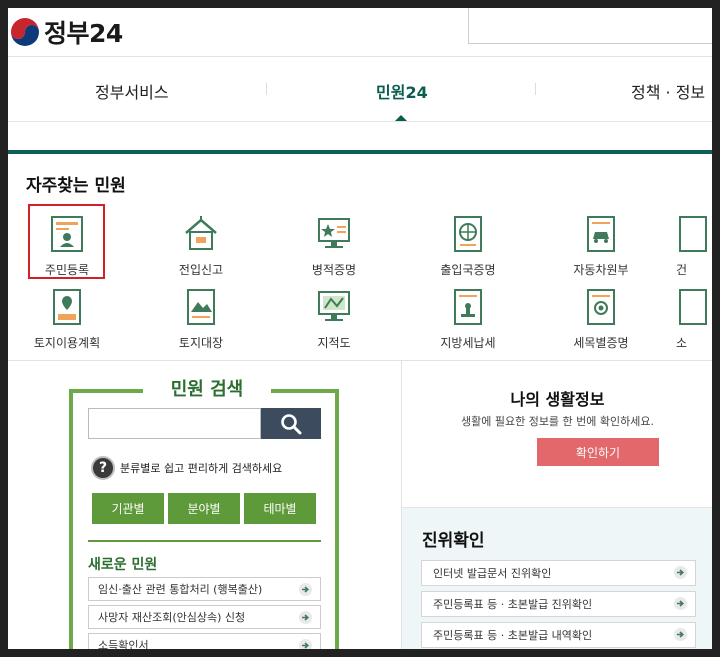 This screenshot has width=720, height=657. What do you see at coordinates (334, 270) in the screenshot?
I see `frequent-item-label: 병적증명` at bounding box center [334, 270].